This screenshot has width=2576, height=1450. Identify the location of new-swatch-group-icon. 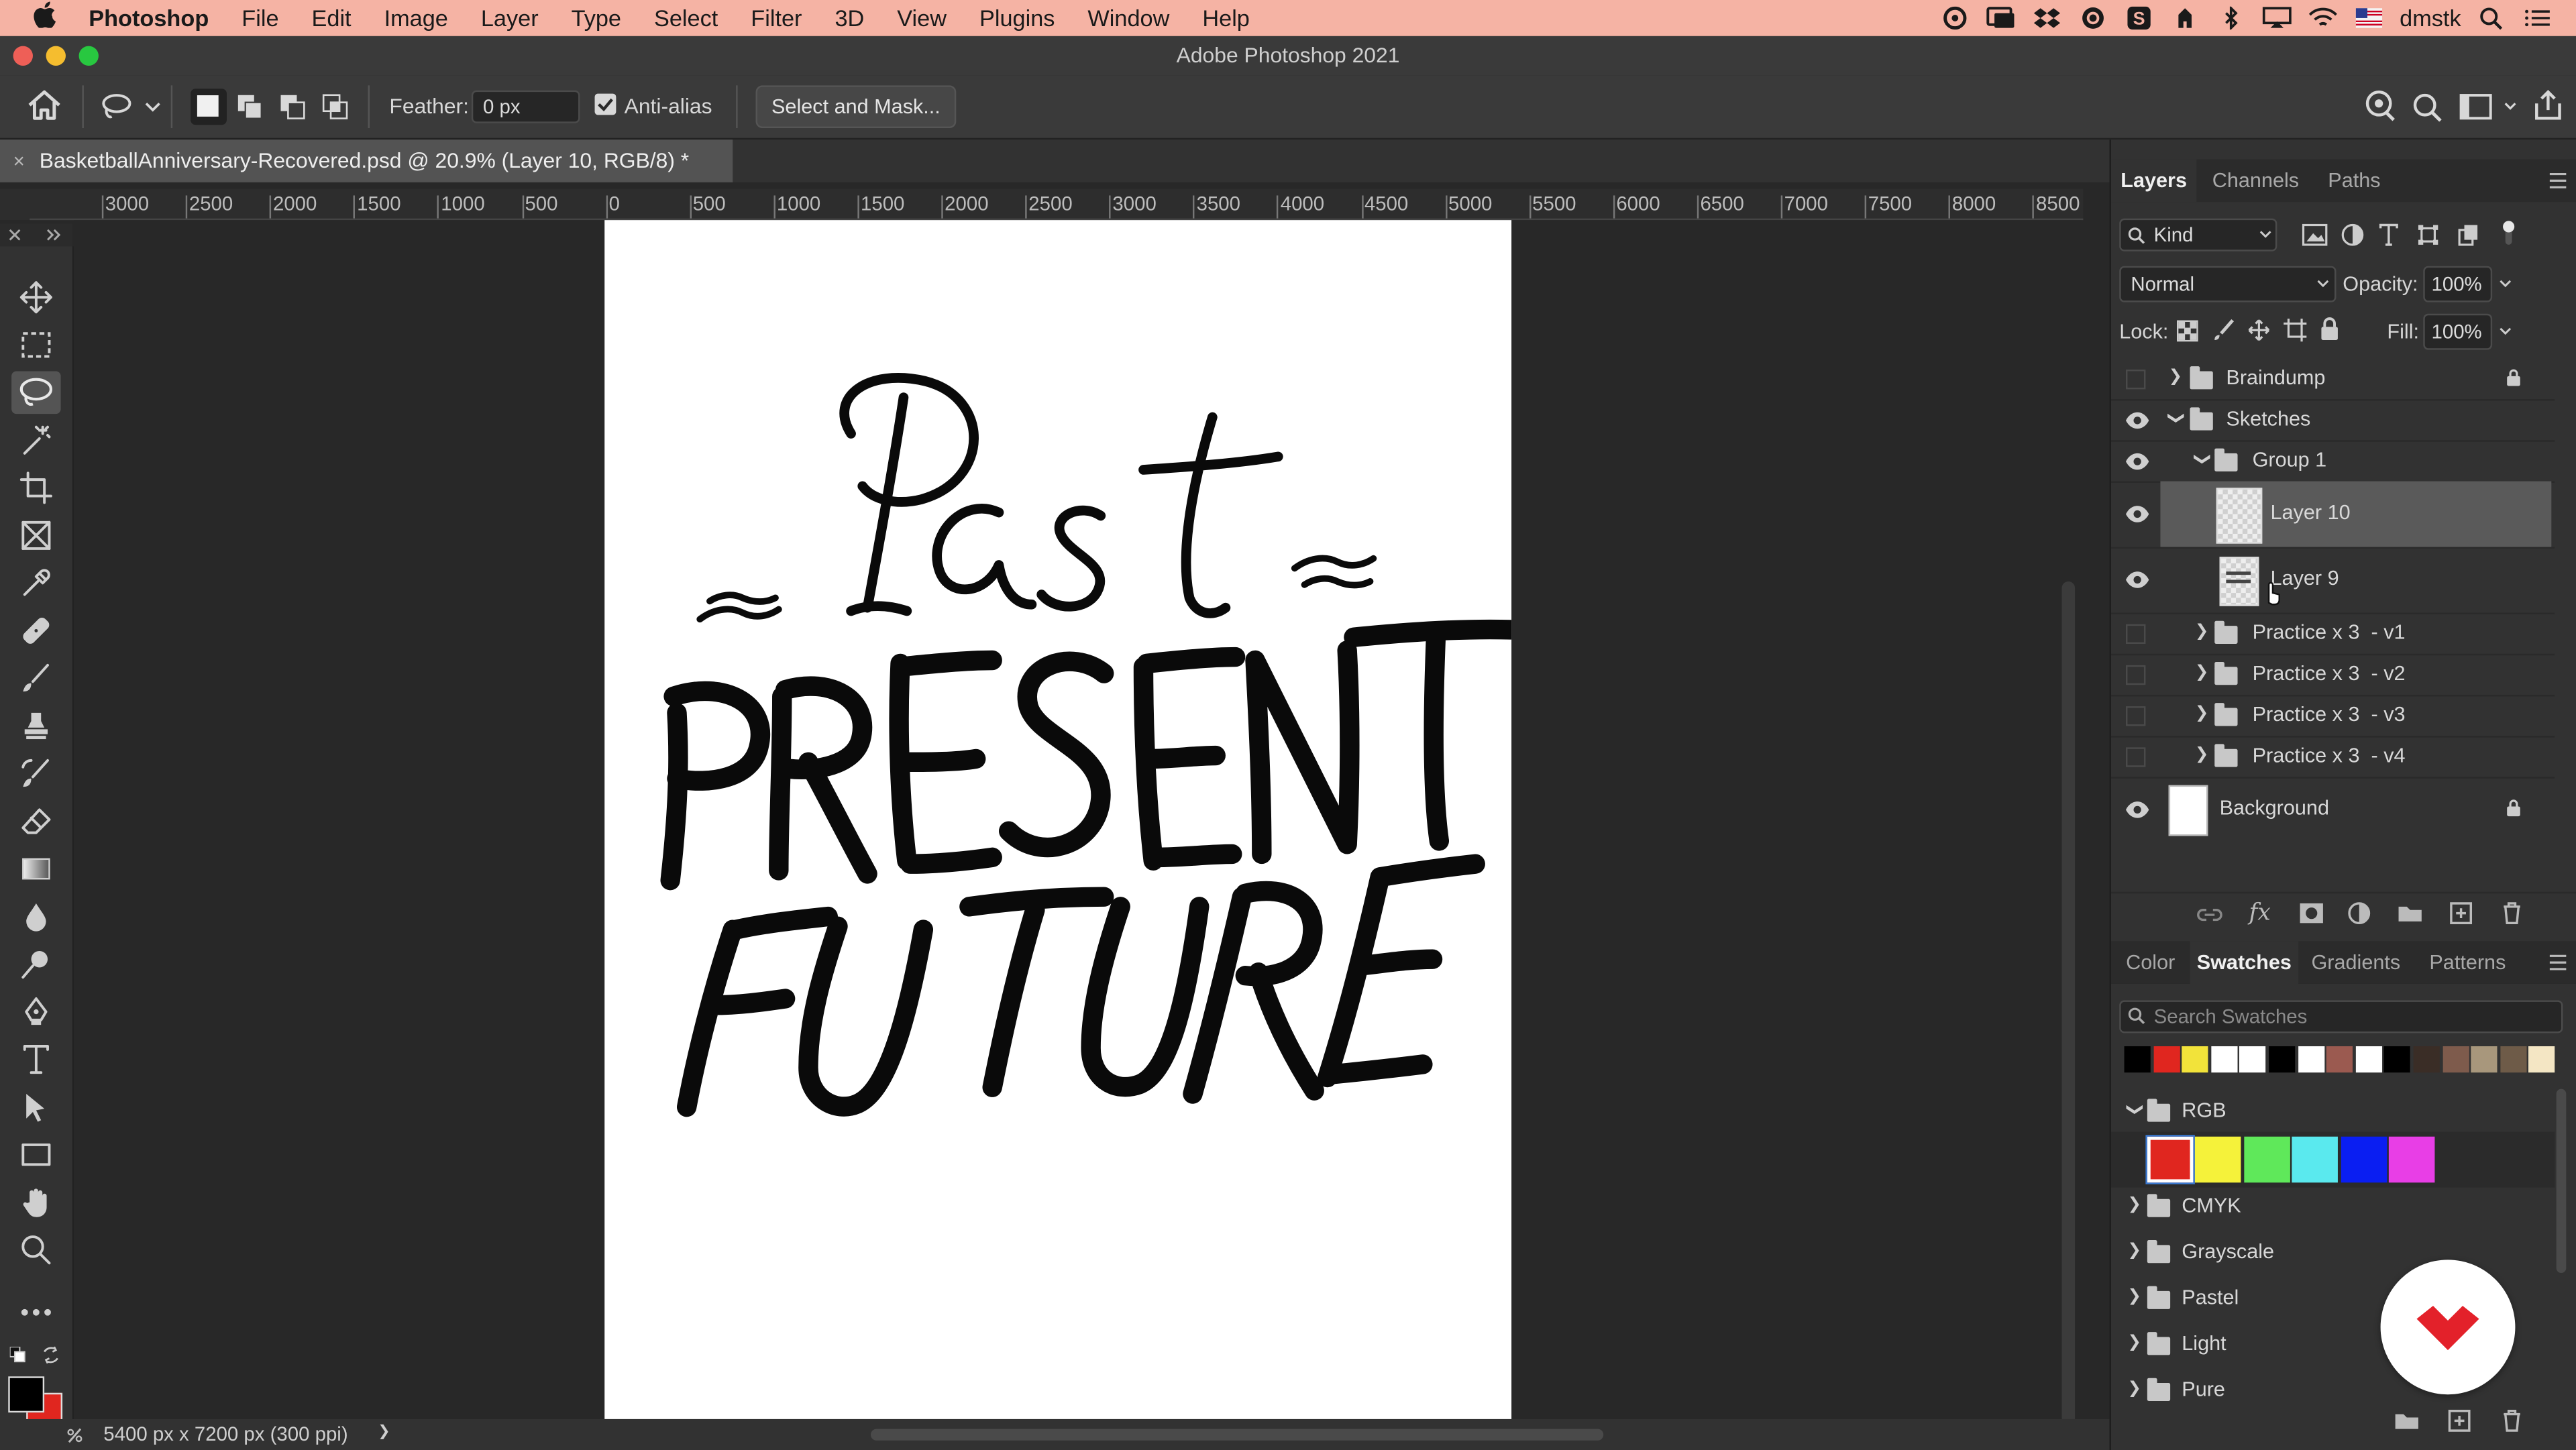
(2407, 1421).